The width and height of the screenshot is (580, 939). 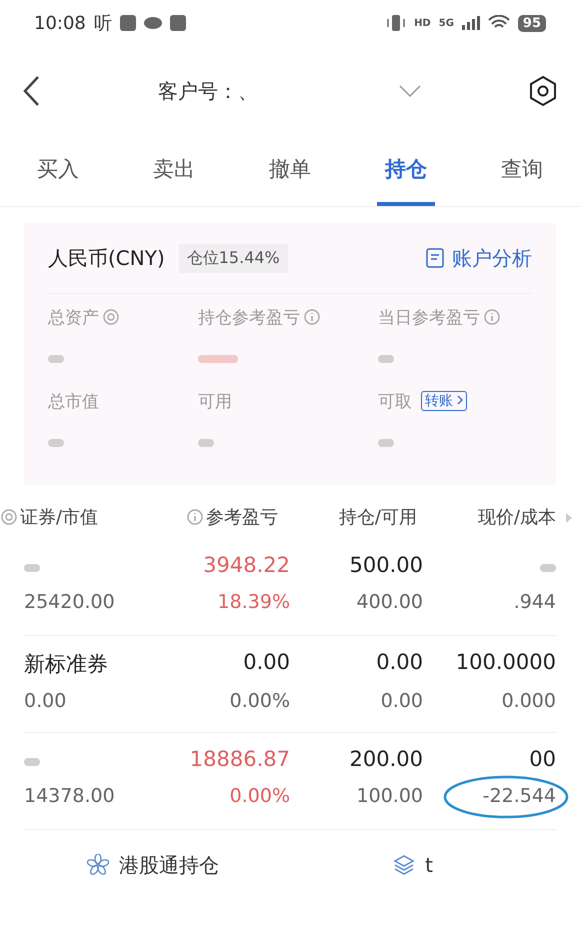 I want to click on pnl-value: 3948.22, so click(x=246, y=566).